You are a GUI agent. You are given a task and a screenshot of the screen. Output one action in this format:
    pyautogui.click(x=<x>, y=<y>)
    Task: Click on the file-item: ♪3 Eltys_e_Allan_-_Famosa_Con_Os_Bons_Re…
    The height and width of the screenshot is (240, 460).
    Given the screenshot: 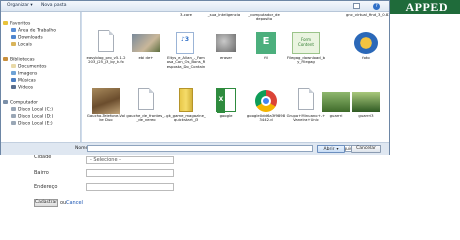 What is the action you would take?
    pyautogui.click(x=186, y=51)
    